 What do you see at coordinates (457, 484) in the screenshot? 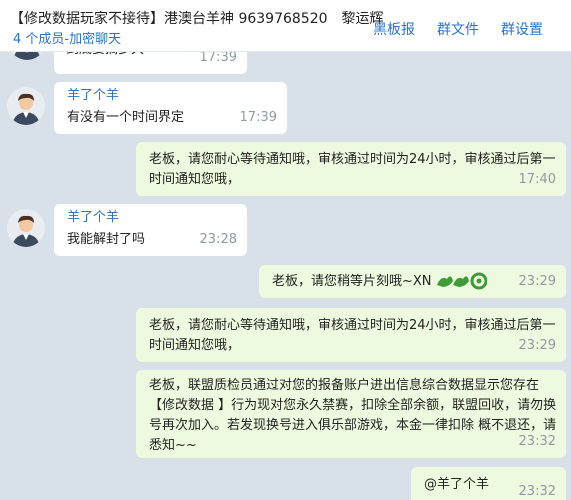
I see `message-text: @羊了个羊` at bounding box center [457, 484].